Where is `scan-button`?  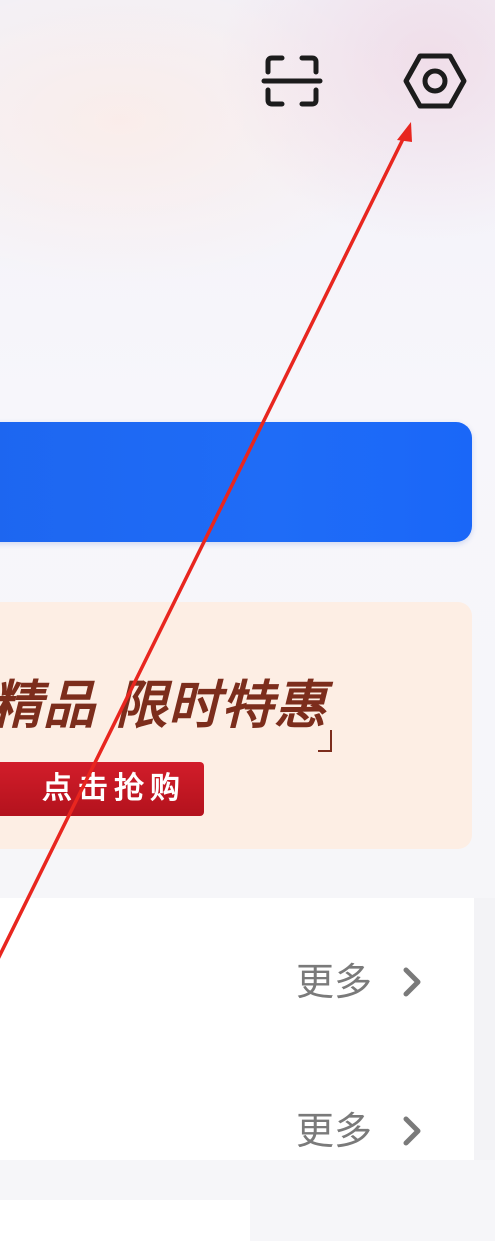
scan-button is located at coordinates (292, 81).